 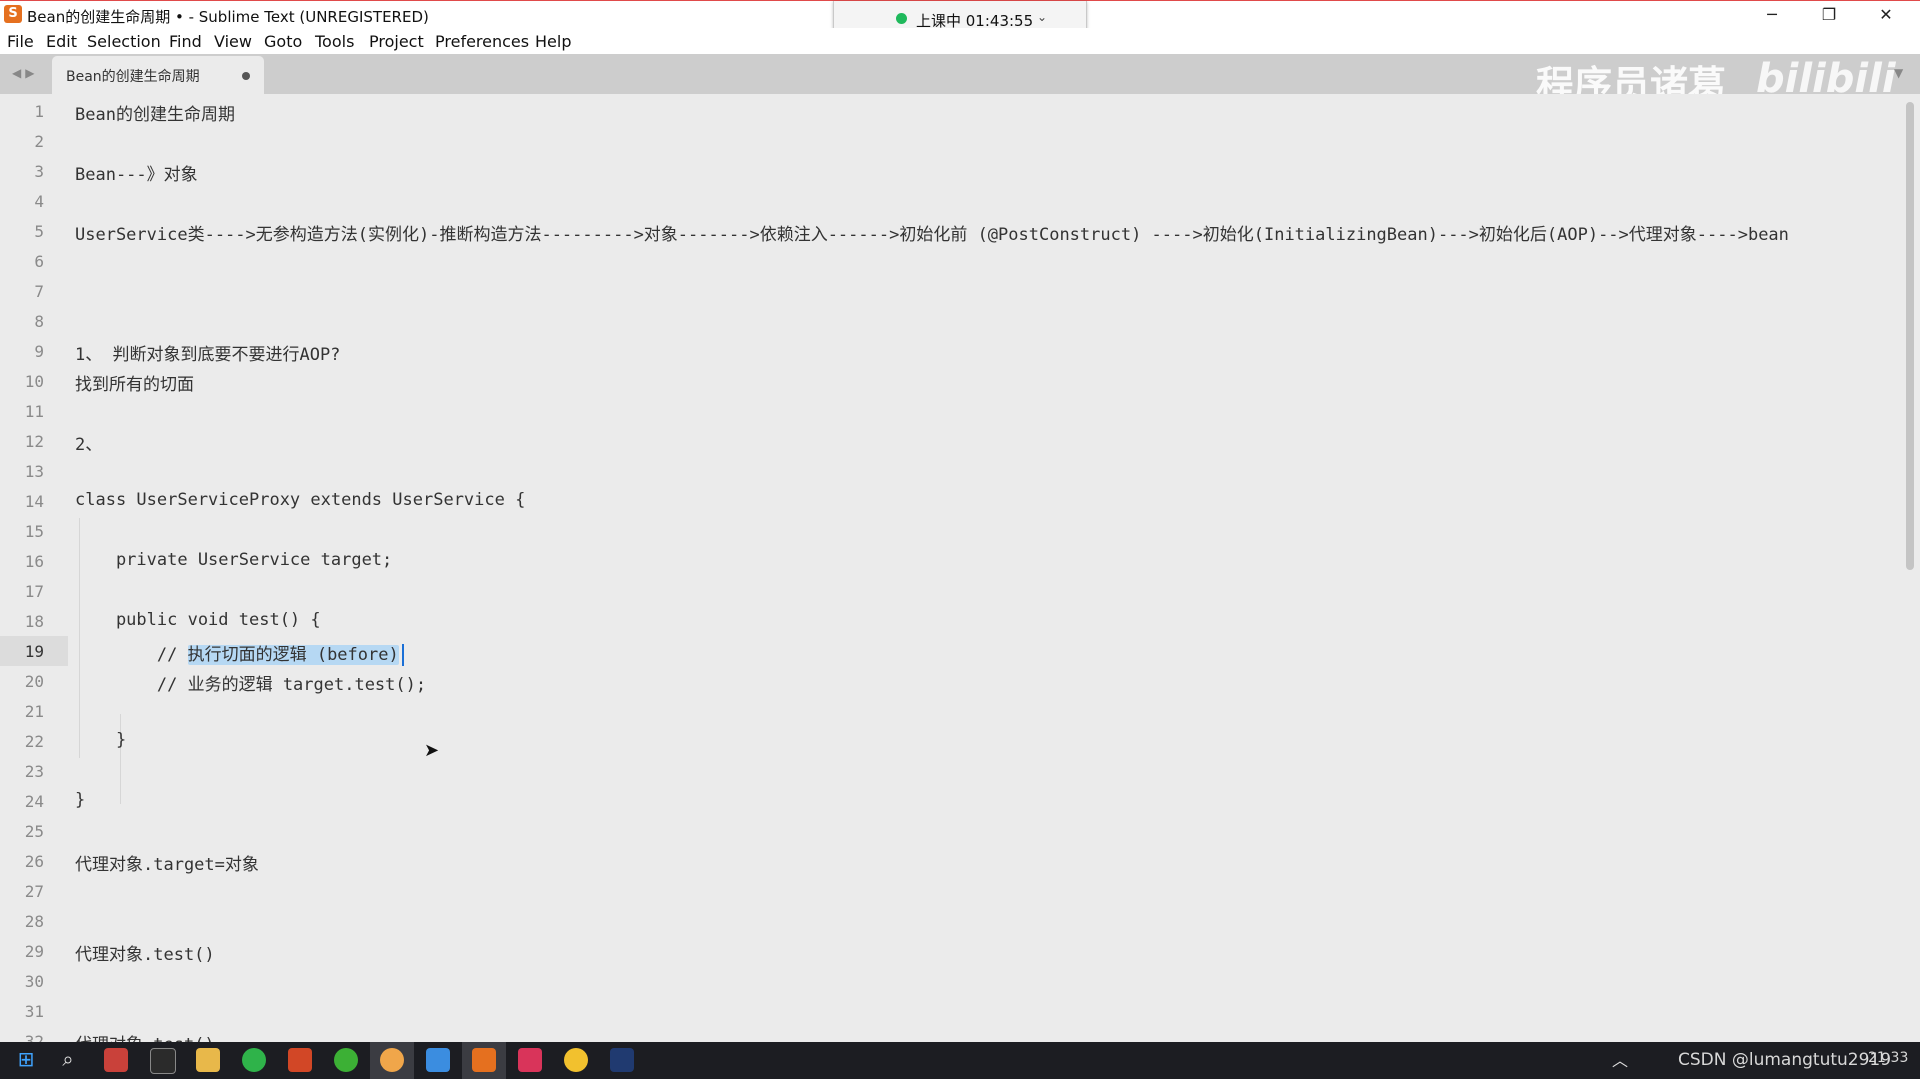 What do you see at coordinates (950, 621) in the screenshot?
I see `code-line: 18 public void test() {` at bounding box center [950, 621].